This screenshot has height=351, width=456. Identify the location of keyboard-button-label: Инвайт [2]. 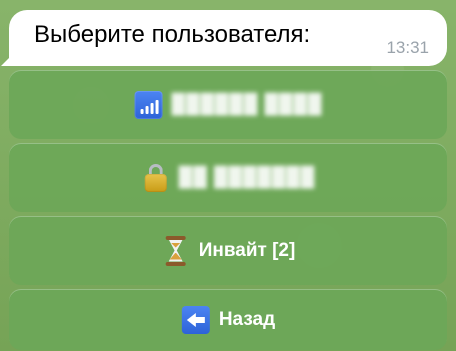
(247, 250).